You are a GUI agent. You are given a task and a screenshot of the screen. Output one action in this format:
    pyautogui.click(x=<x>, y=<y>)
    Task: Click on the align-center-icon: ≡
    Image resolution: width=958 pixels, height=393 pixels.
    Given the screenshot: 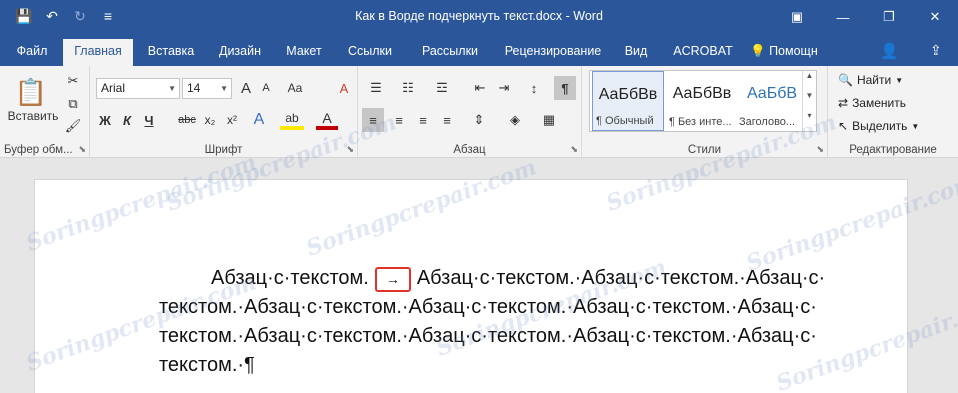 What is the action you would take?
    pyautogui.click(x=399, y=120)
    